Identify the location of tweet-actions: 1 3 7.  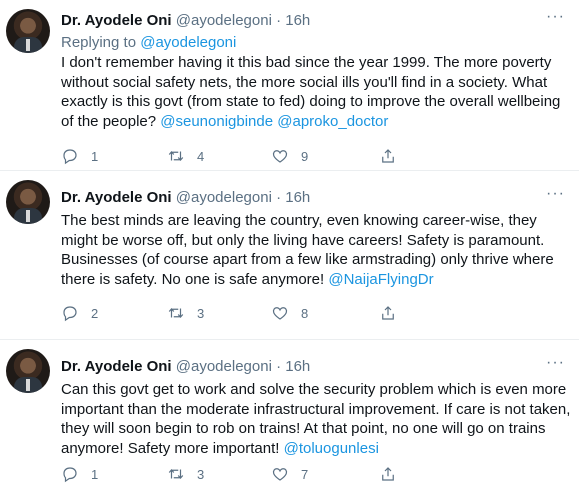
(281, 475).